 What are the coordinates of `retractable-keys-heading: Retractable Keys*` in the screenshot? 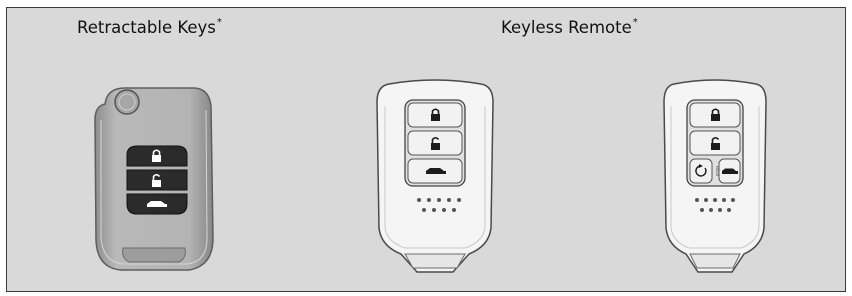 It's located at (149, 27).